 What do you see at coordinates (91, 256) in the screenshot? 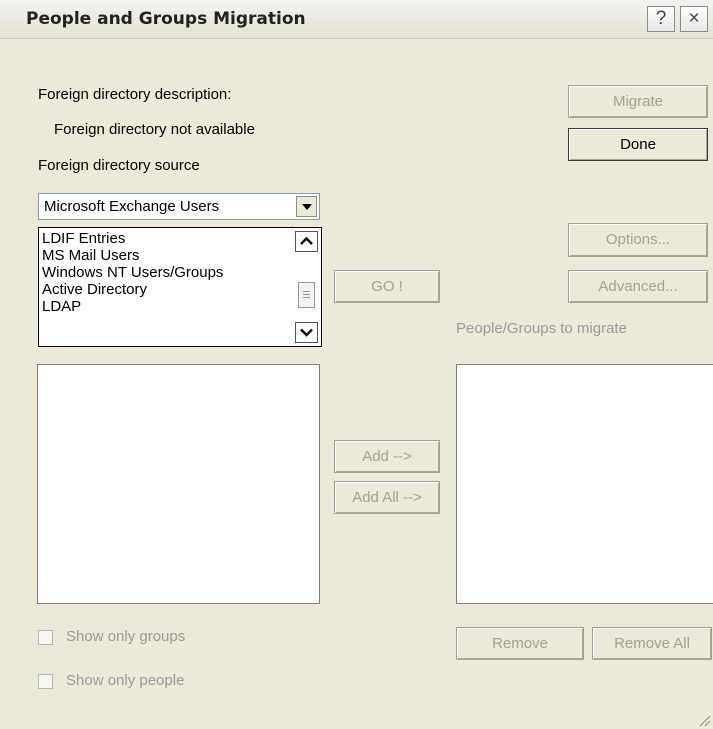
I see `list-item: MS Mail Users` at bounding box center [91, 256].